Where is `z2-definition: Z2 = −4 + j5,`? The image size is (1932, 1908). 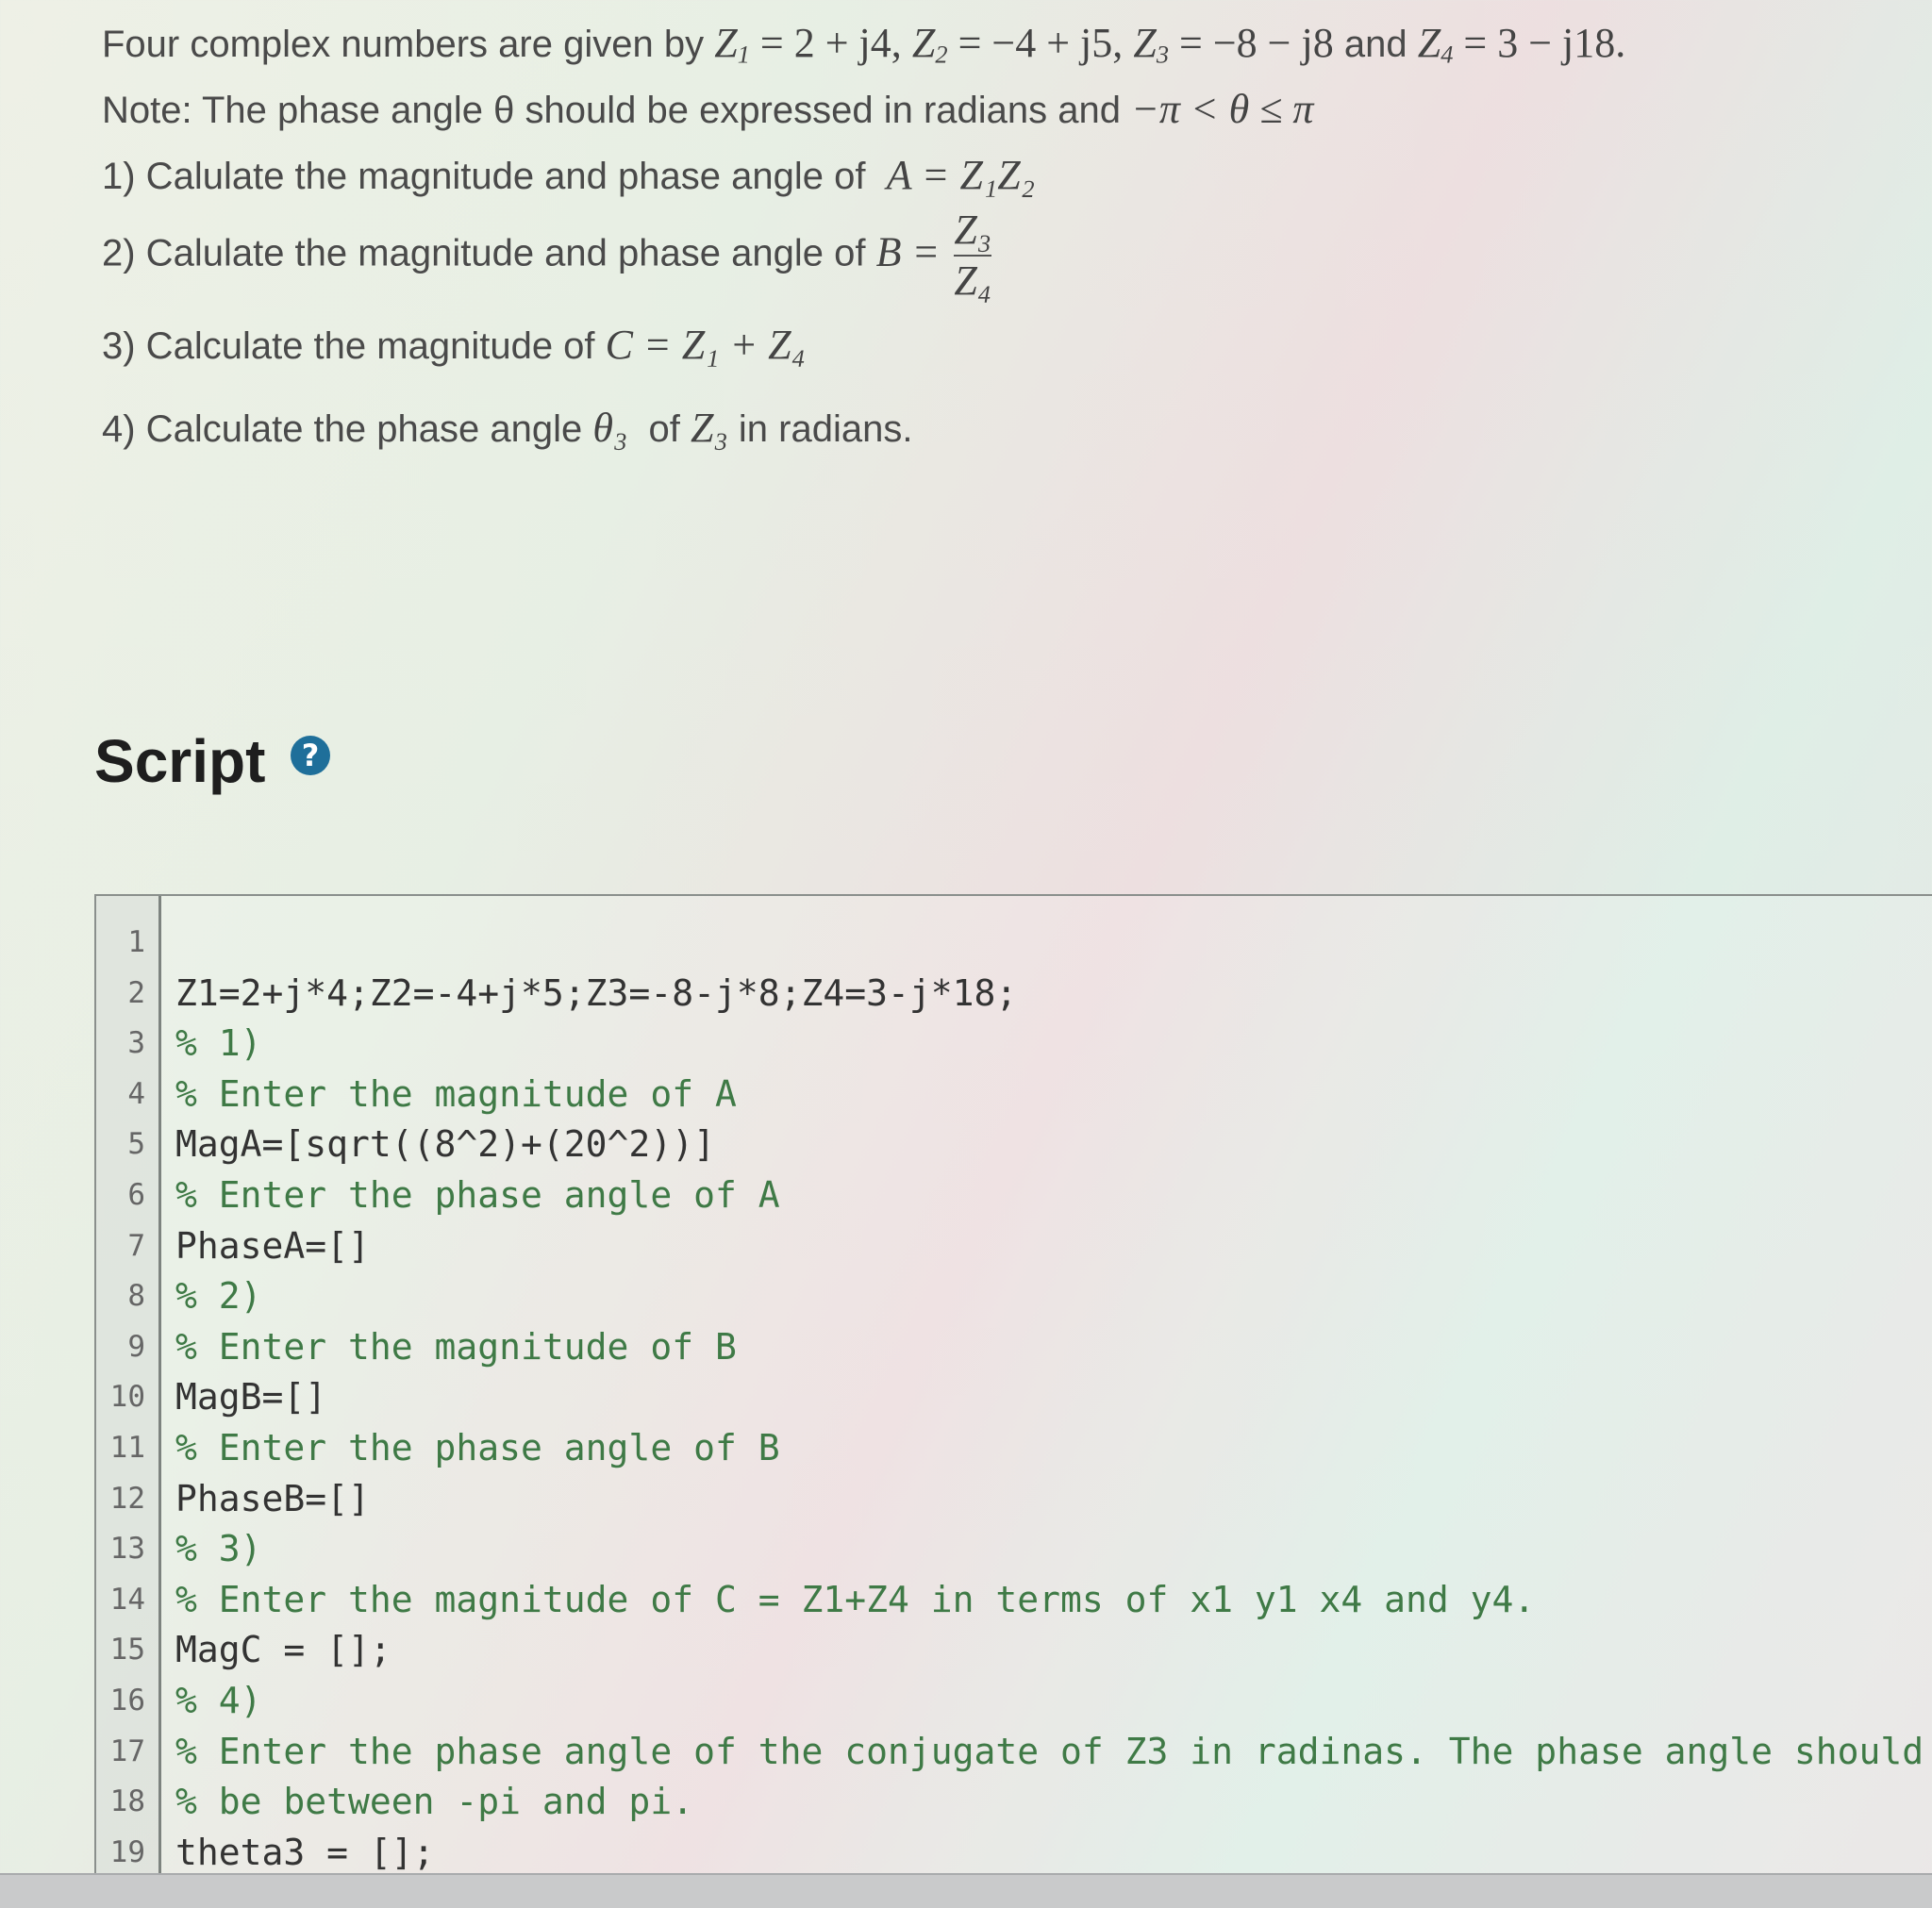
z2-definition: Z2 = −4 + j5, is located at coordinates (1018, 45).